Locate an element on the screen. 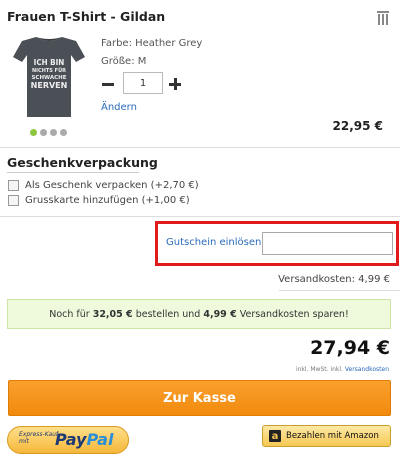  product-price: 22,95 € is located at coordinates (357, 126).